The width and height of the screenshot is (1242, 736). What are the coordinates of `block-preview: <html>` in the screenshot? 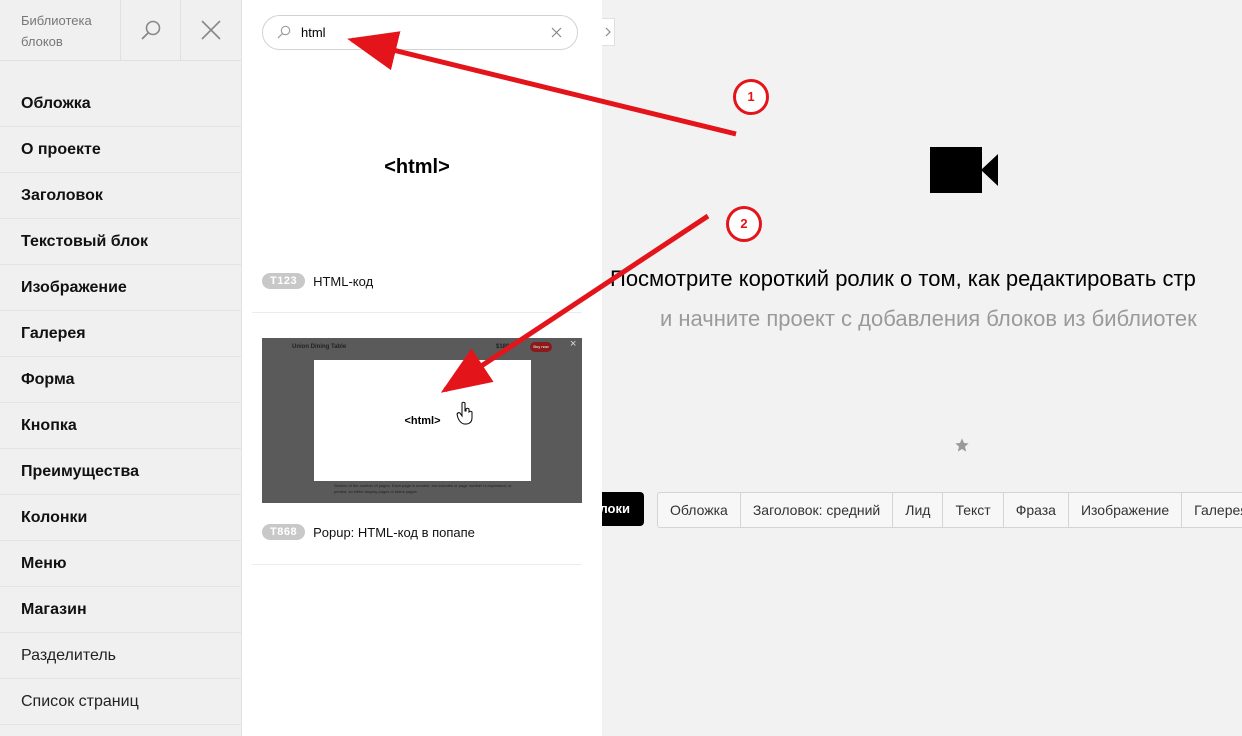 It's located at (417, 167).